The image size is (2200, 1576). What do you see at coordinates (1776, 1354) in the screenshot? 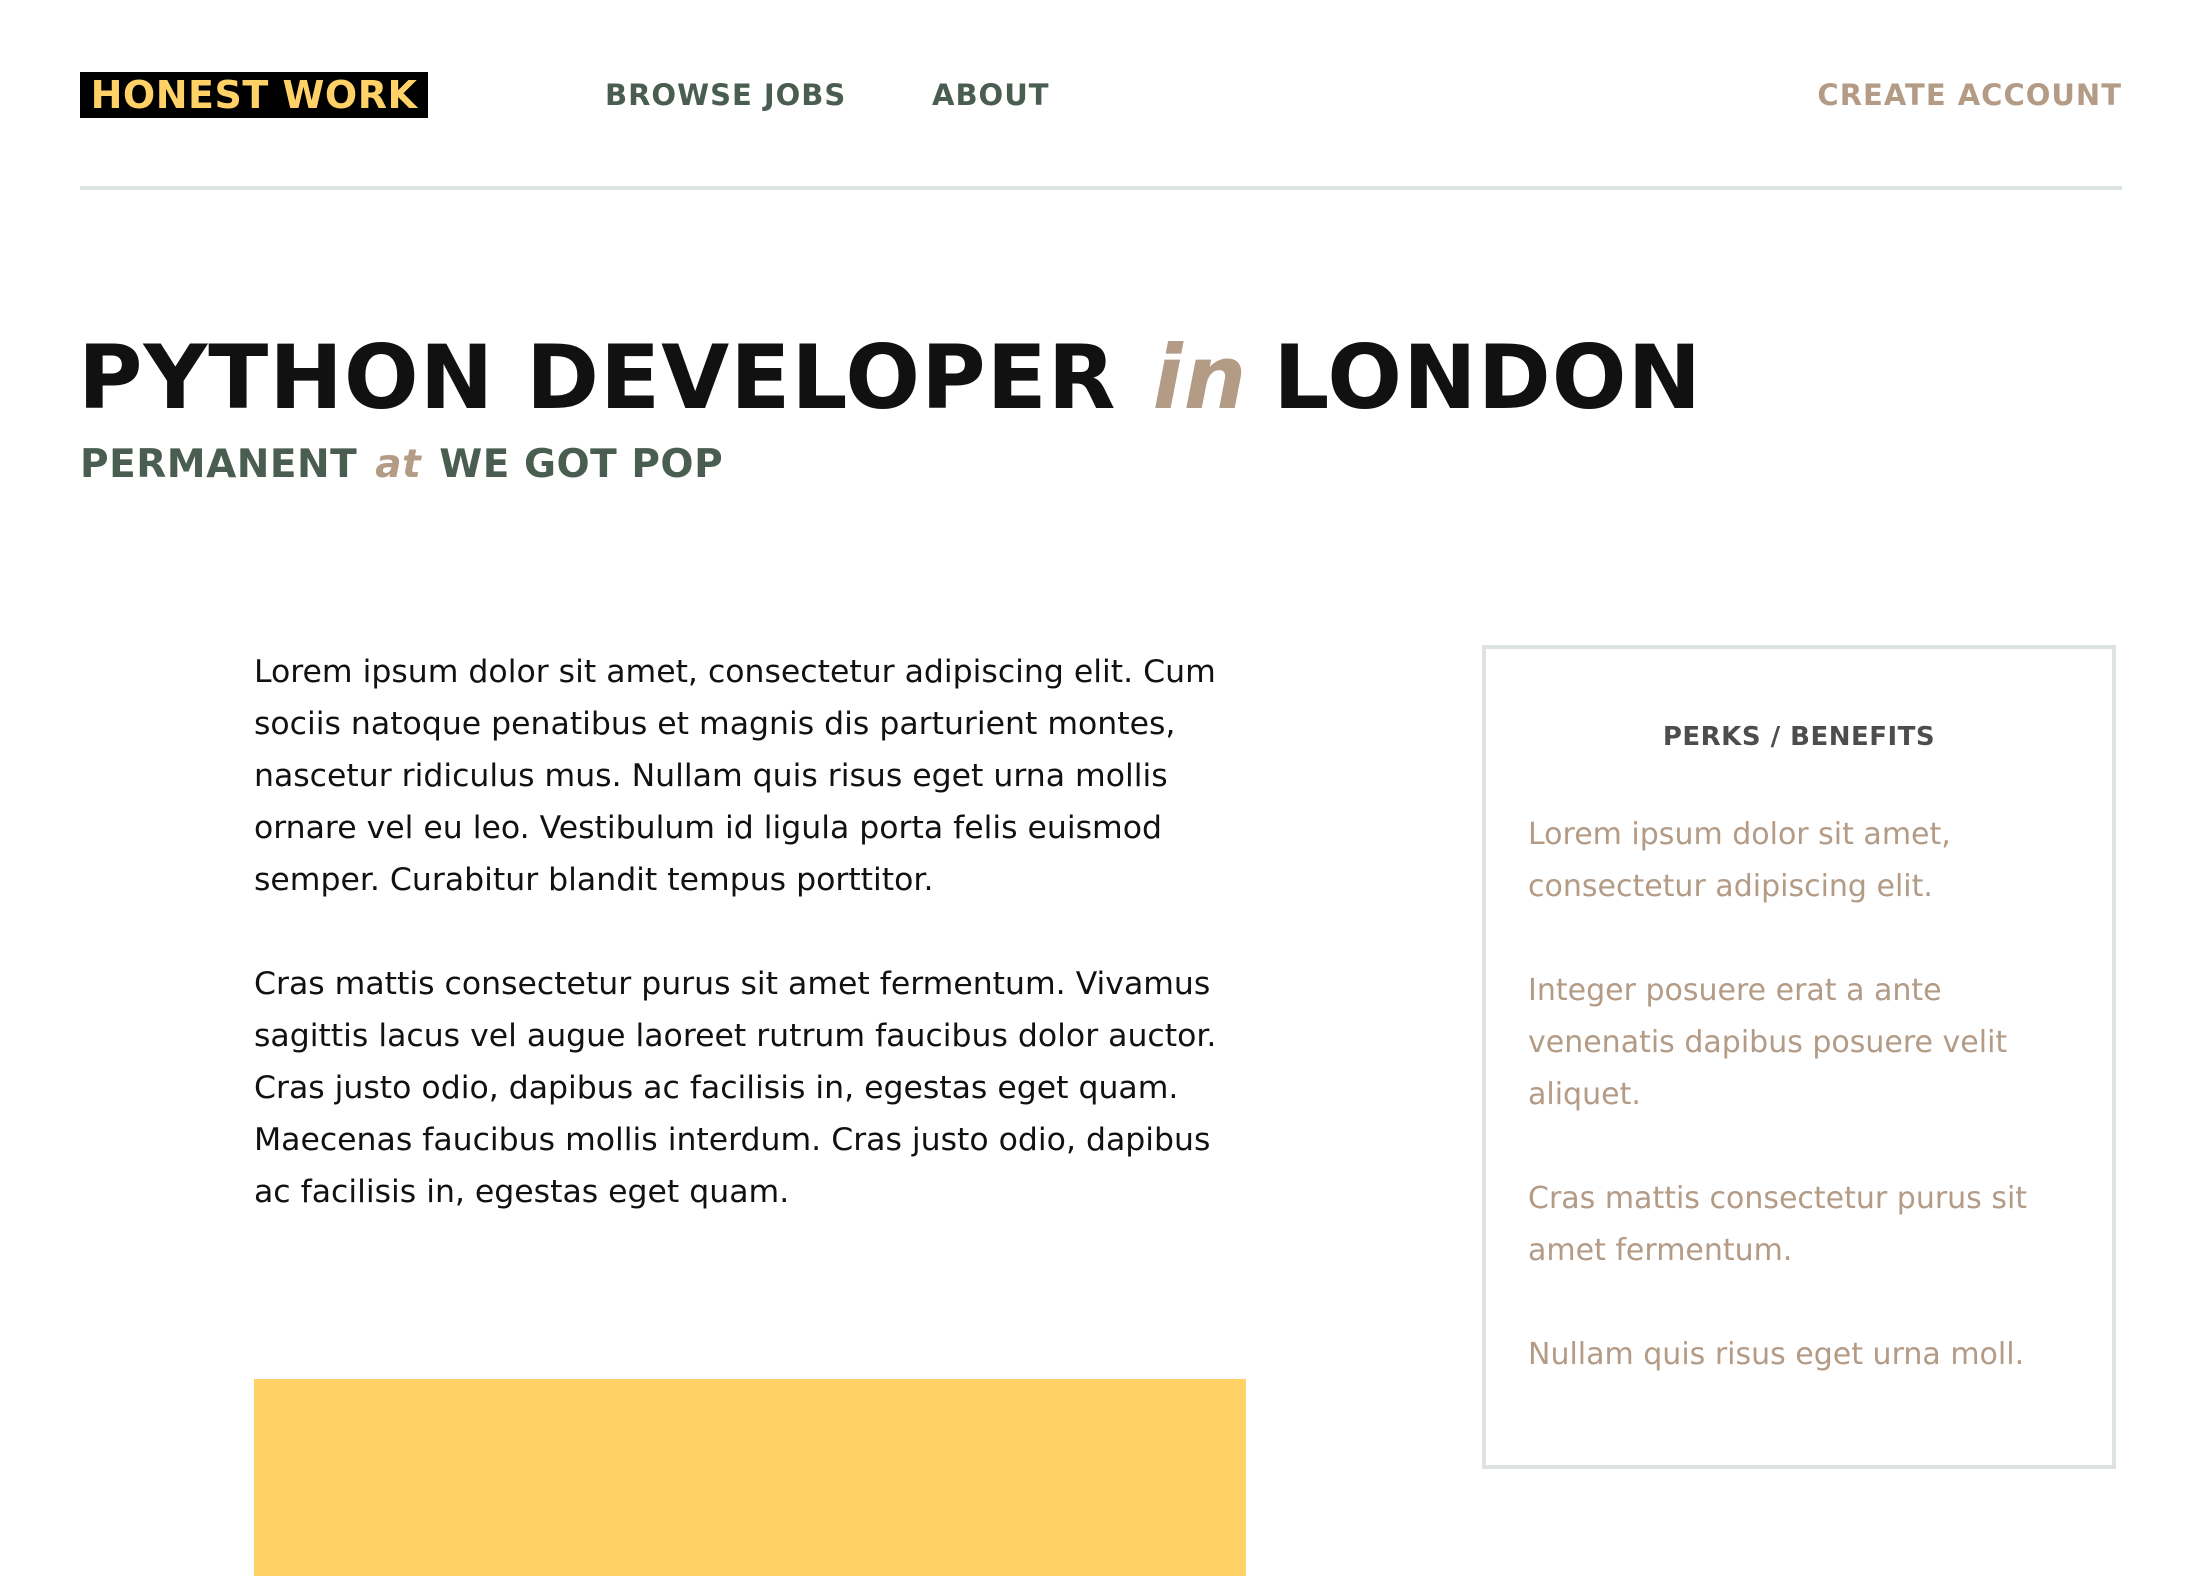
I see `perk-item: Nullam quis risus eget urna moll.` at bounding box center [1776, 1354].